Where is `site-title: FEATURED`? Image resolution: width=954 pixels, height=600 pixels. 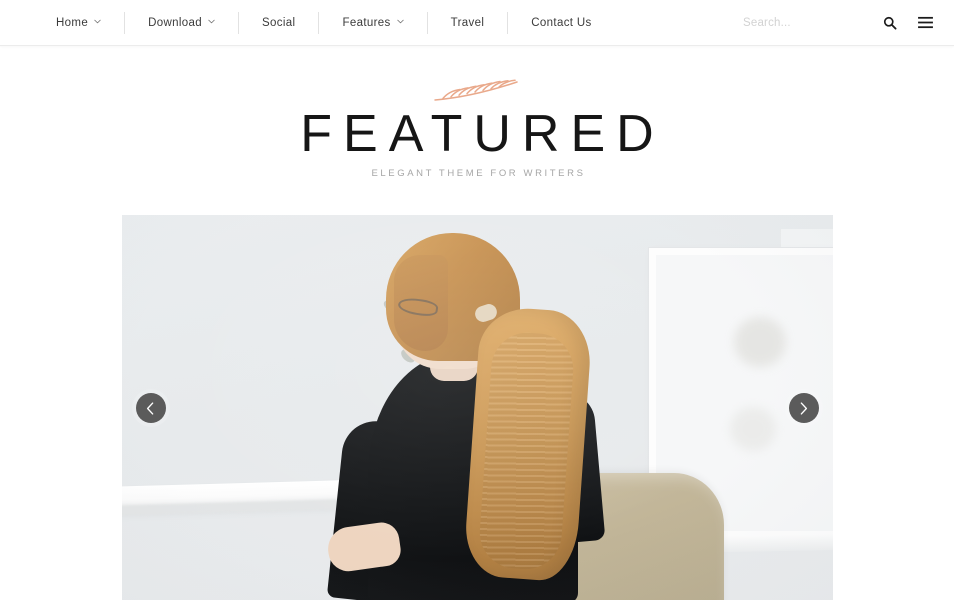
site-title: FEATURED is located at coordinates (482, 134).